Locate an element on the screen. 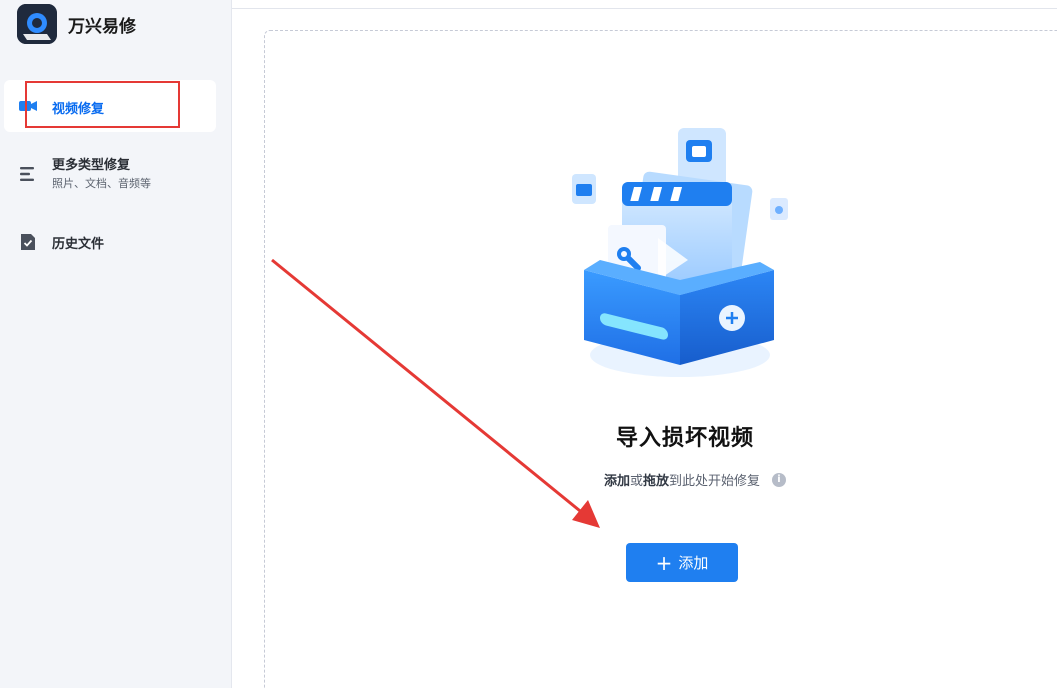  video-camera-icon is located at coordinates (28, 106).